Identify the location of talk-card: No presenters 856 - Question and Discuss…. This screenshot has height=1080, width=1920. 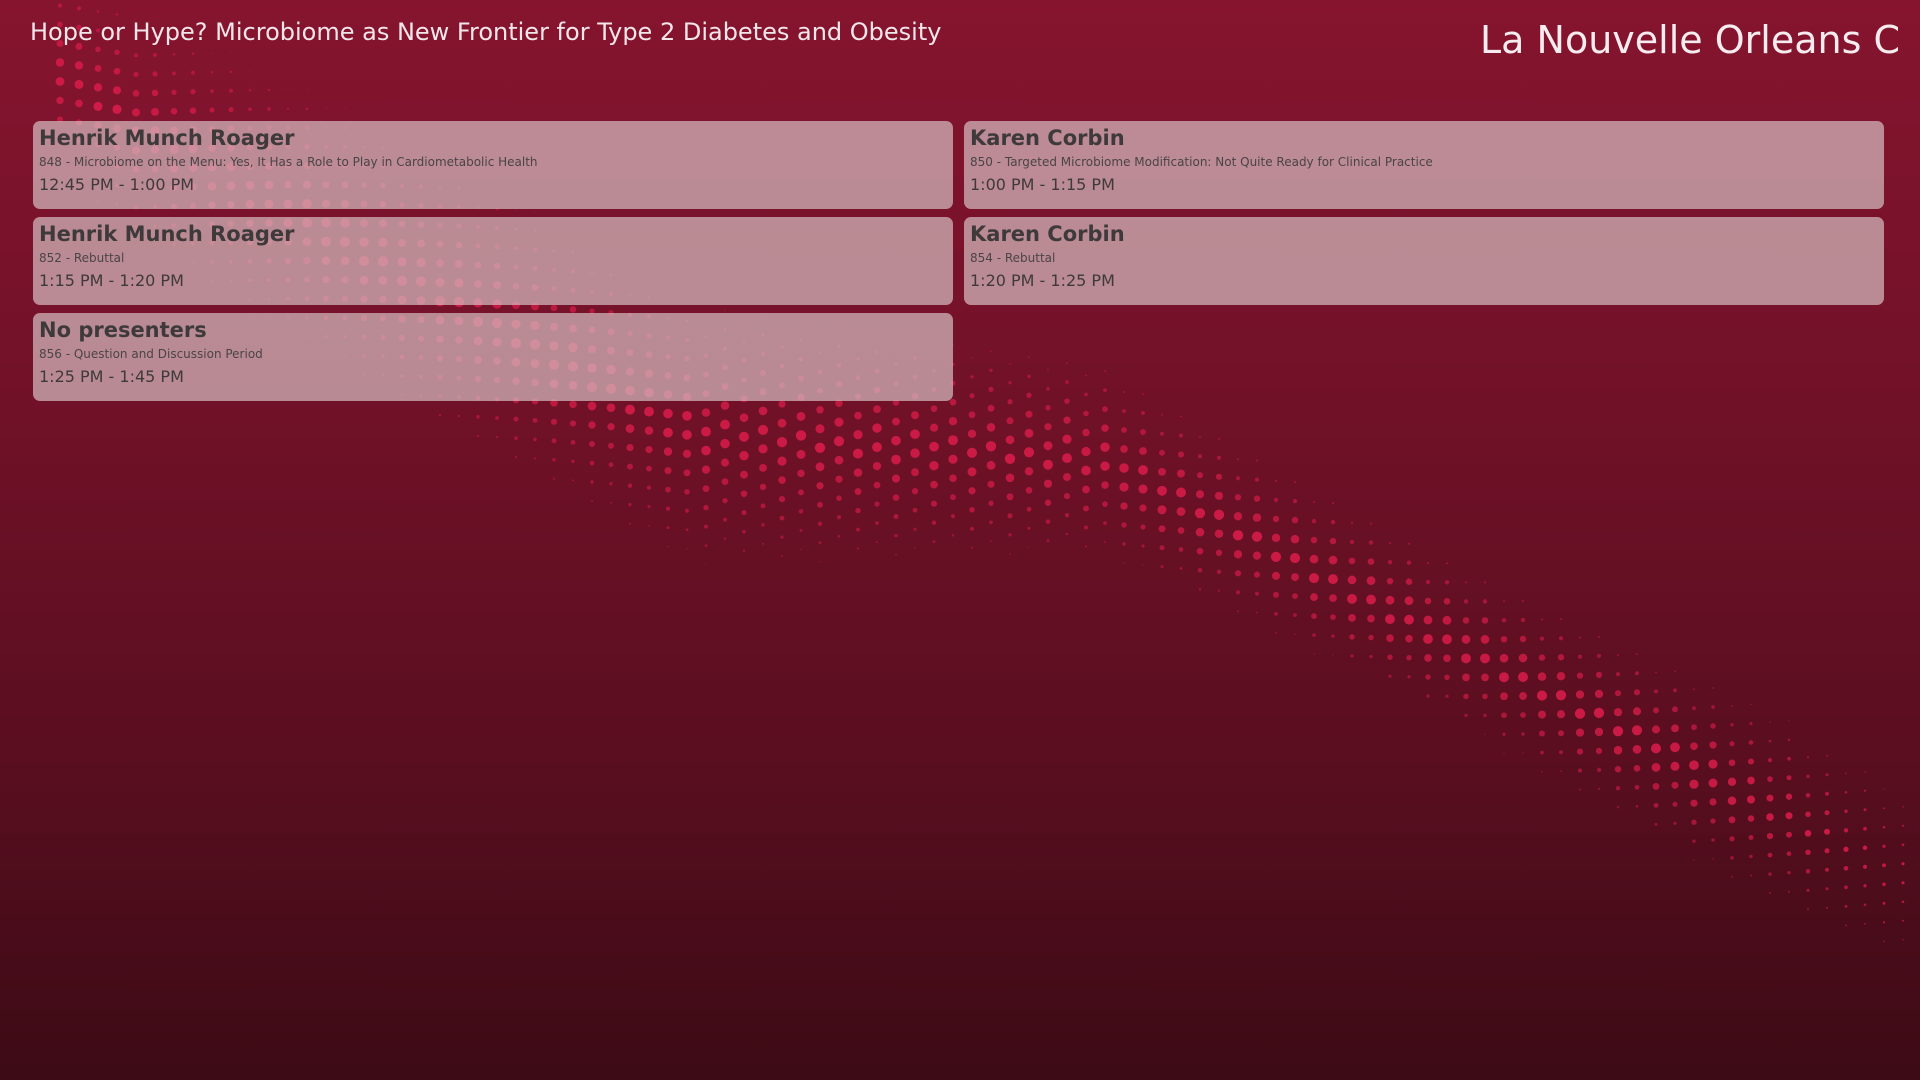
(493, 357).